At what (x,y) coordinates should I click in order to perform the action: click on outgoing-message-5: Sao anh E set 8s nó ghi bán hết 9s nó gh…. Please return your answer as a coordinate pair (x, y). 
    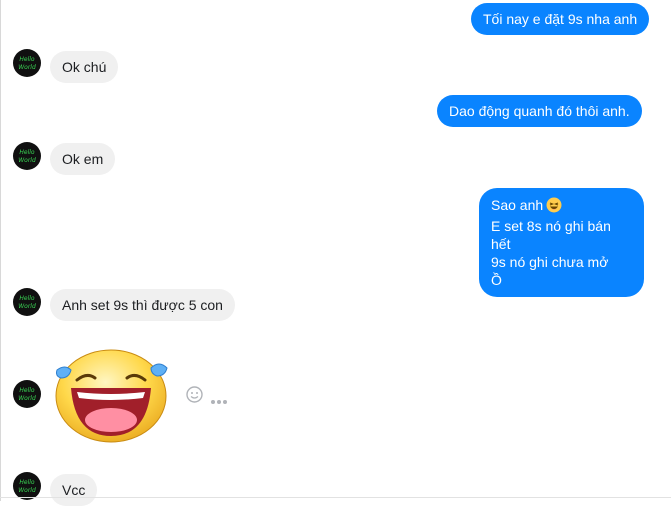
    Looking at the image, I should click on (561, 242).